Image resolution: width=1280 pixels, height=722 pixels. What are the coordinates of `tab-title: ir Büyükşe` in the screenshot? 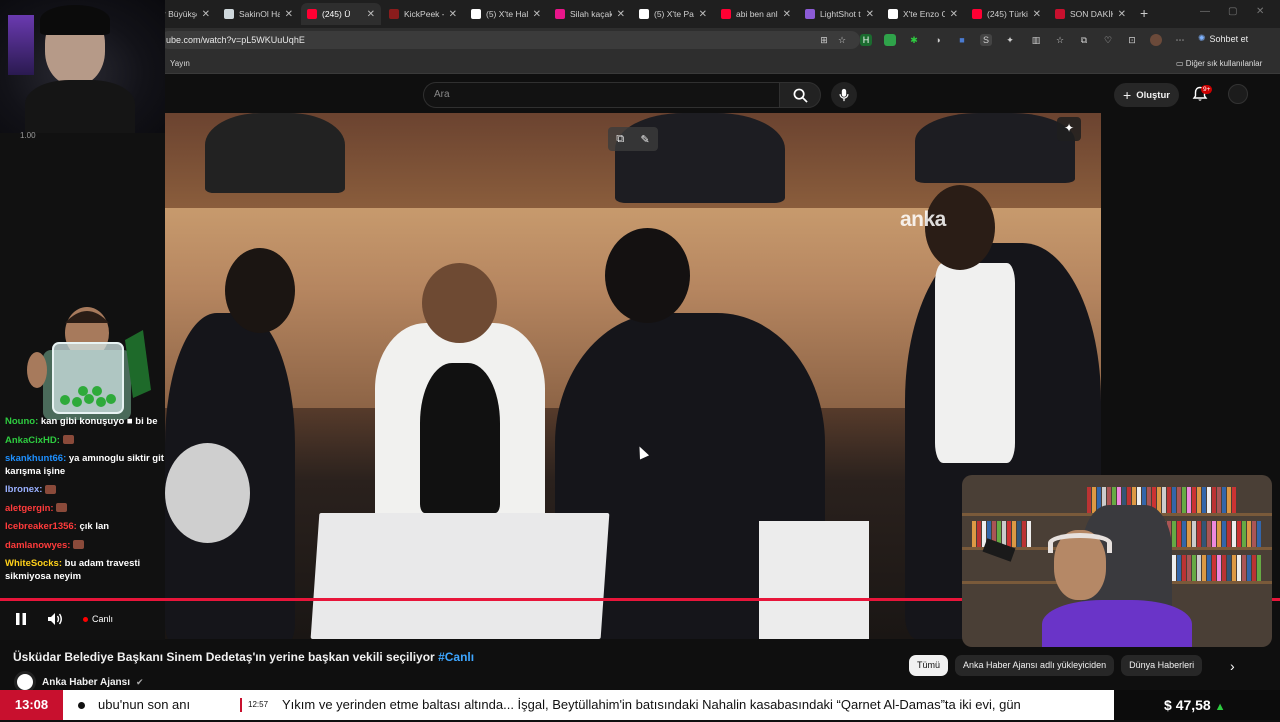 It's located at (179, 14).